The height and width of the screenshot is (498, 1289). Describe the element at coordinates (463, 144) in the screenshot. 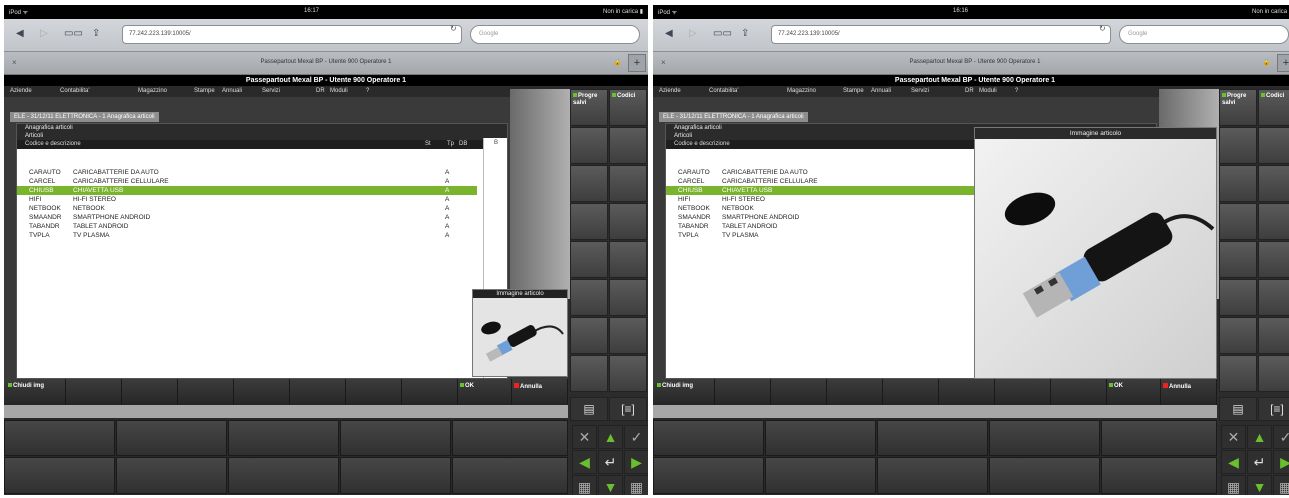

I see `col-db: DB` at that location.